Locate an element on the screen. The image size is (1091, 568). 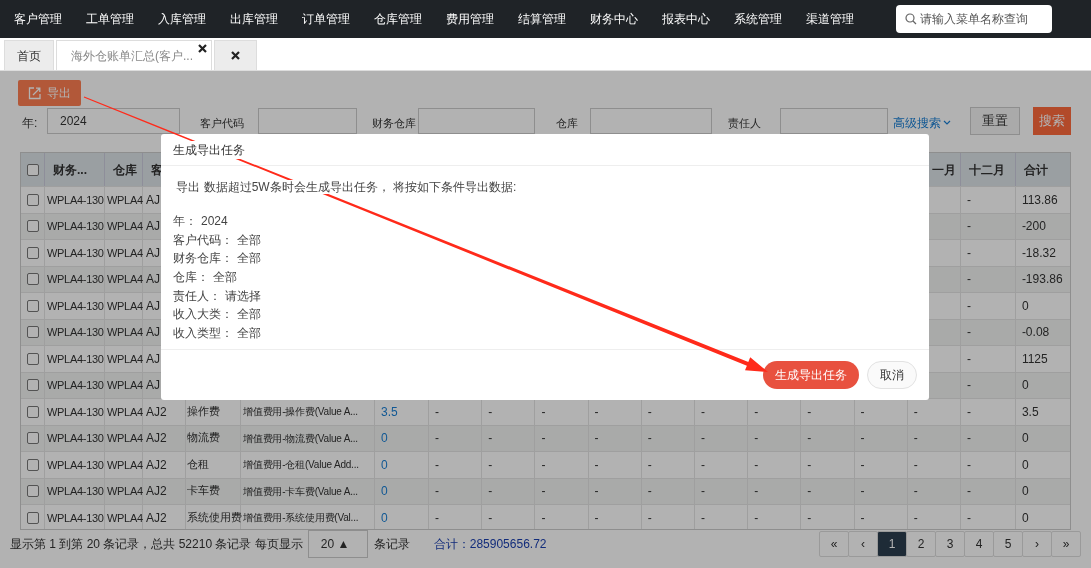
table-cell-text: 3.5 is located at coordinates (1030, 412).